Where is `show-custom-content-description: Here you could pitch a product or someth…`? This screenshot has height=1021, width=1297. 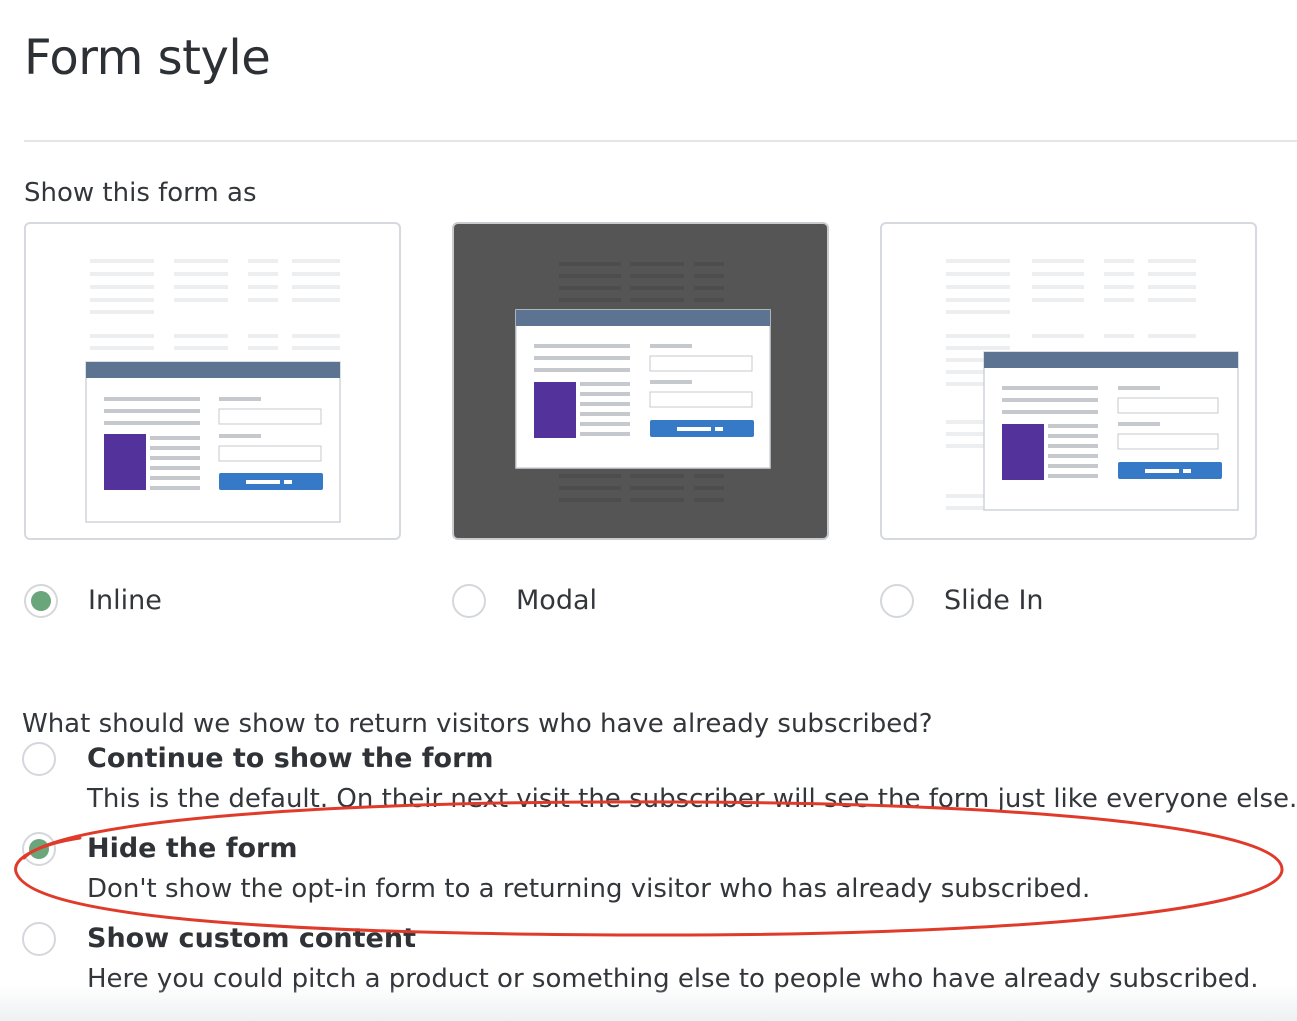 show-custom-content-description: Here you could pitch a product or someth… is located at coordinates (673, 979).